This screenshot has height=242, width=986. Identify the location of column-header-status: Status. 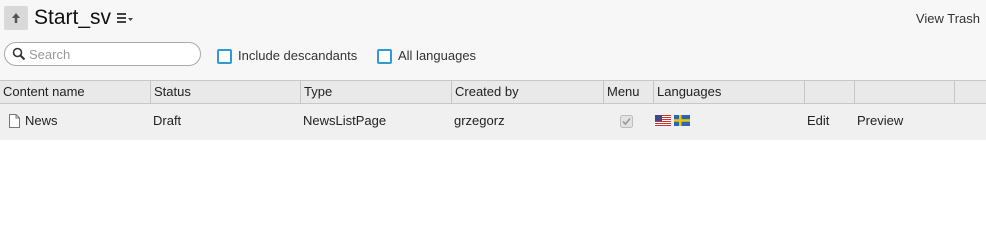
(225, 92).